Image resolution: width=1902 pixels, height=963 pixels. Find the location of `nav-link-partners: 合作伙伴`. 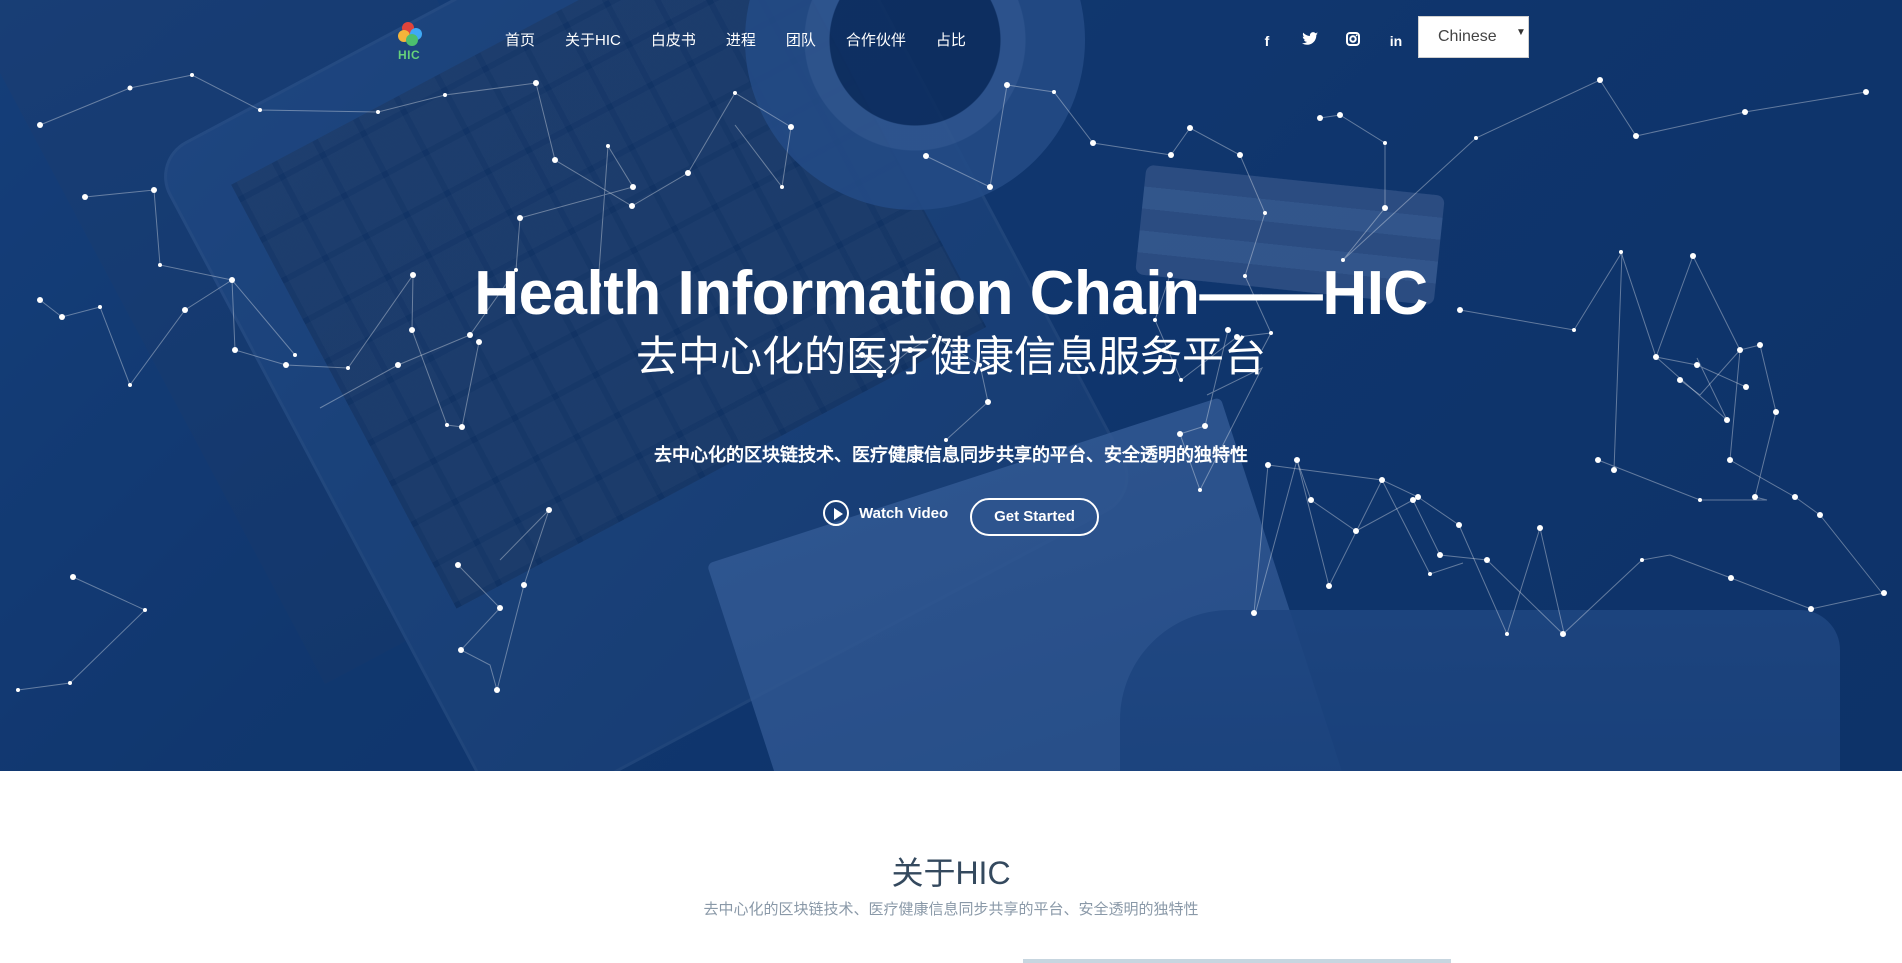

nav-link-partners: 合作伙伴 is located at coordinates (876, 41).